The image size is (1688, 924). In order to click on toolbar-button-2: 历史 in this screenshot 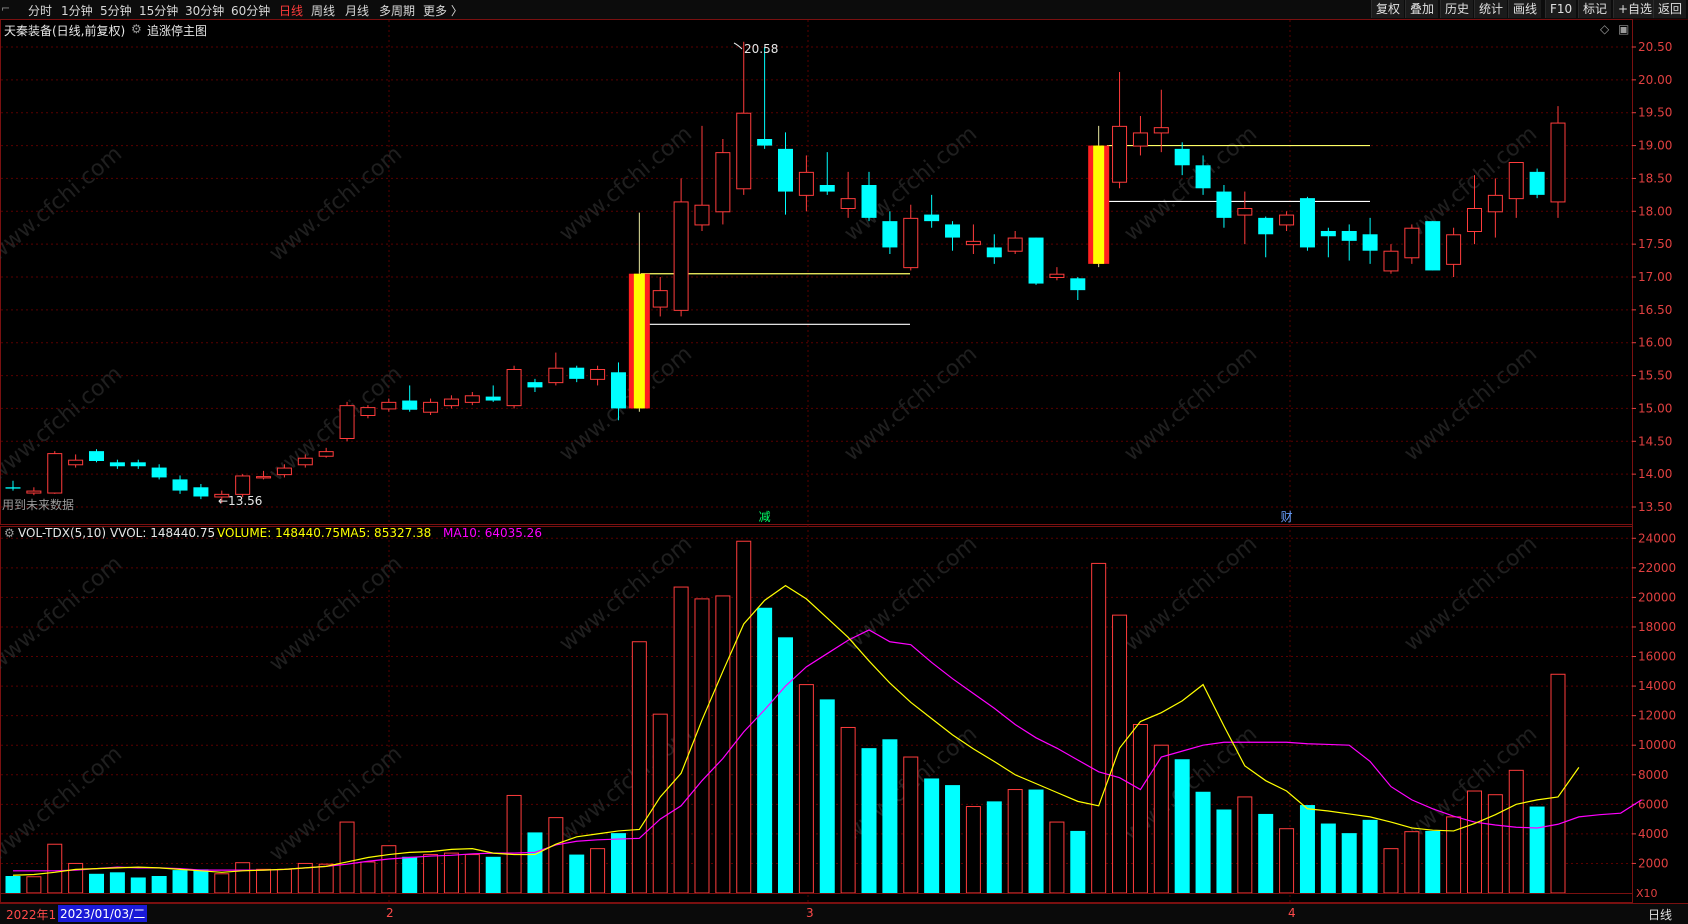, I will do `click(1457, 9)`.